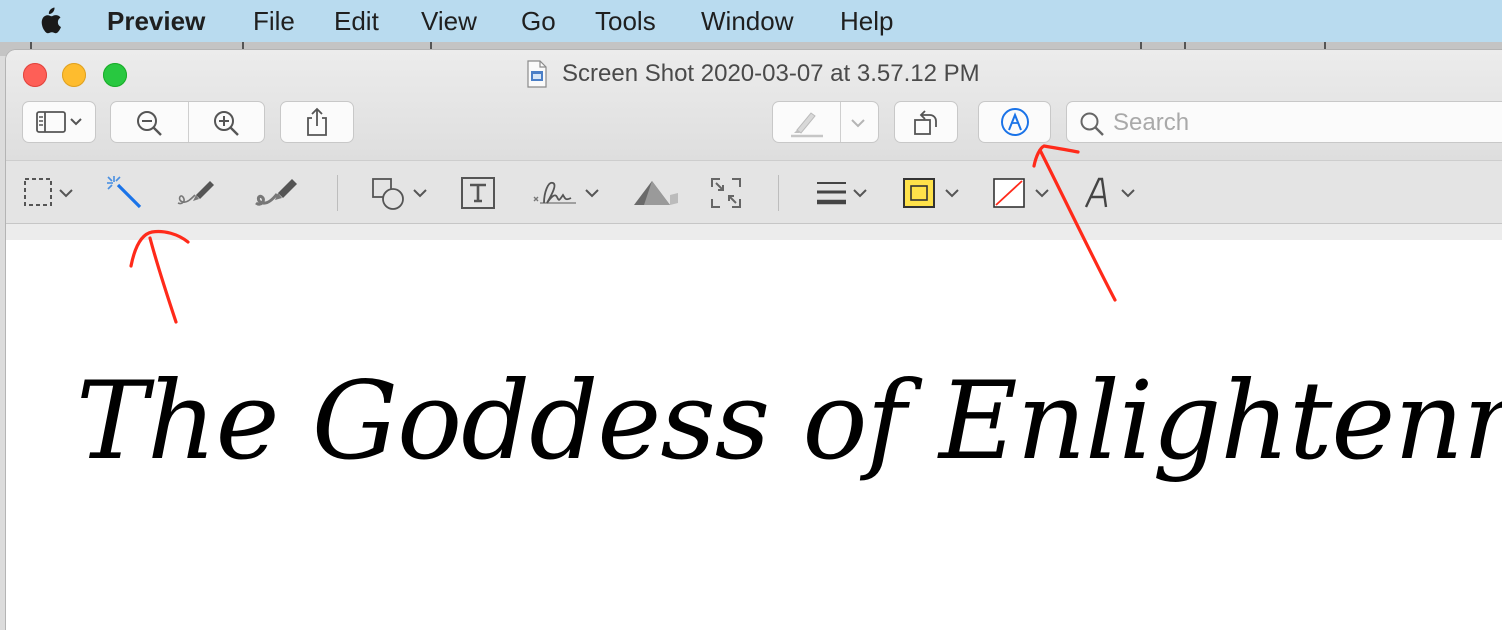 The width and height of the screenshot is (1502, 630). I want to click on text-box-icon, so click(478, 193).